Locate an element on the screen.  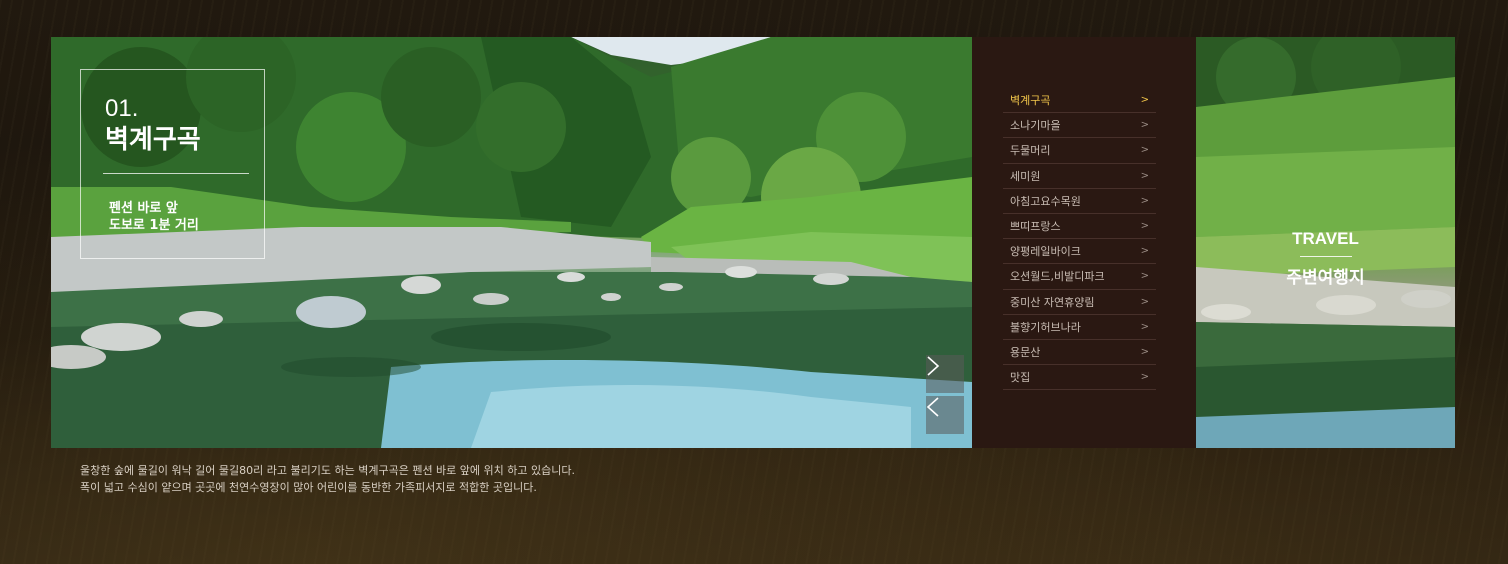
feature-title-box: 01. 벽계구곡 펜션 바로 앞 도보로 1분 거리 is located at coordinates (172, 164).